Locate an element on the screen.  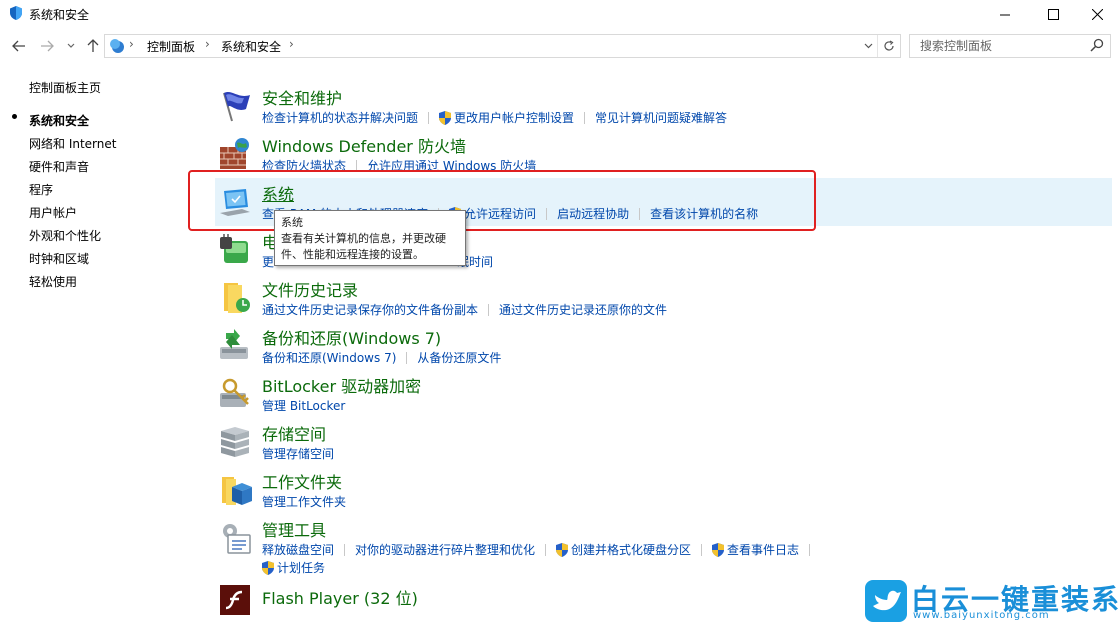
back-arrow-icon is located at coordinates (18, 46).